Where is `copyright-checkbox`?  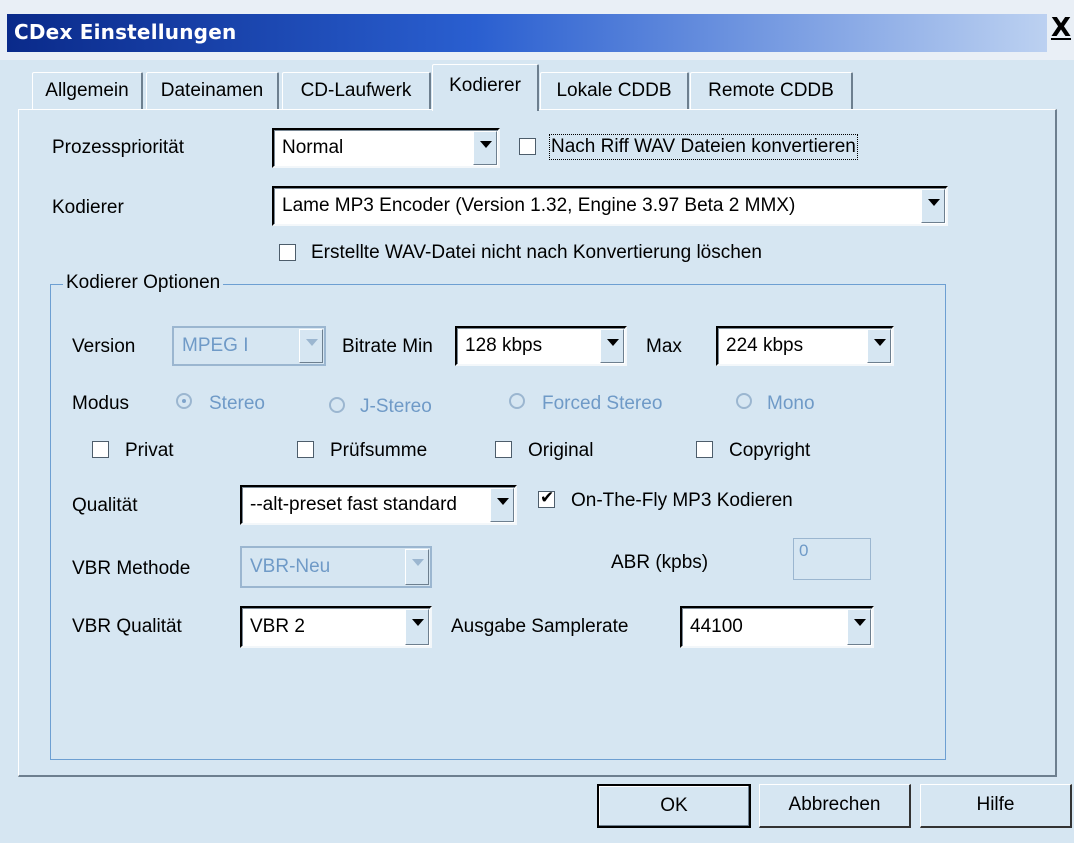
copyright-checkbox is located at coordinates (704, 449).